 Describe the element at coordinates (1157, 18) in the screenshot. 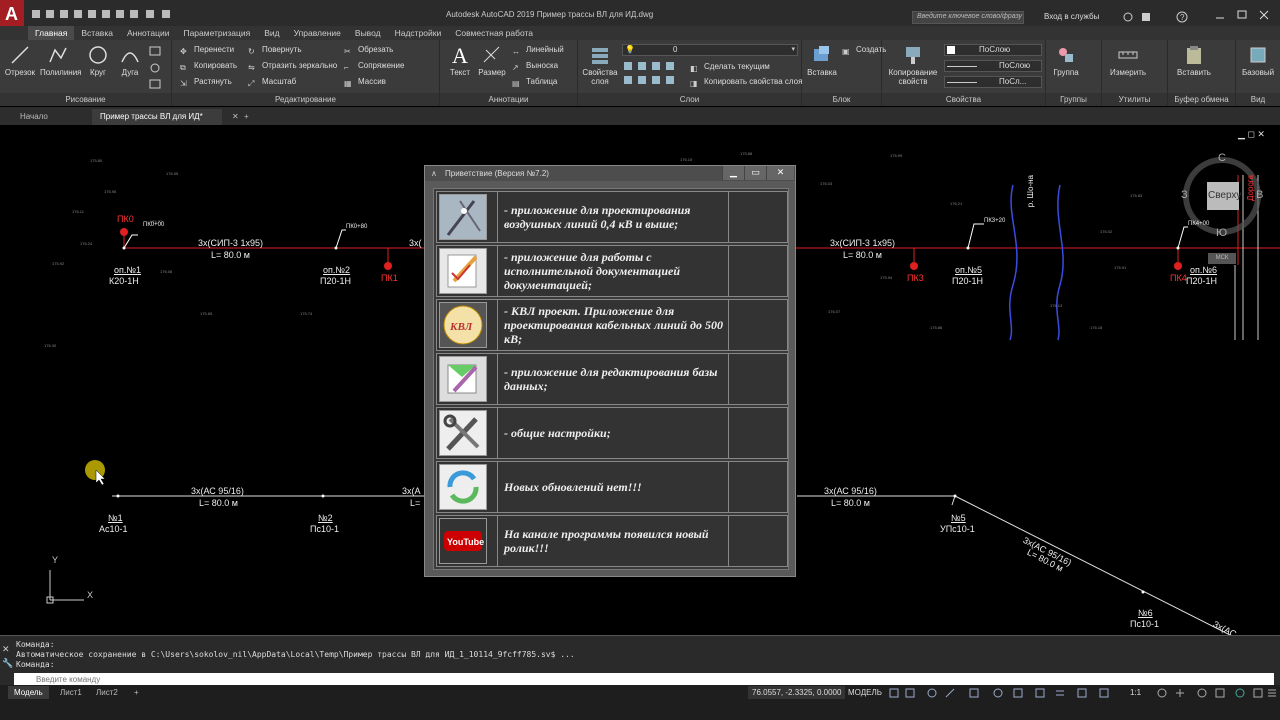

I see `titlebar-icons: ?` at that location.